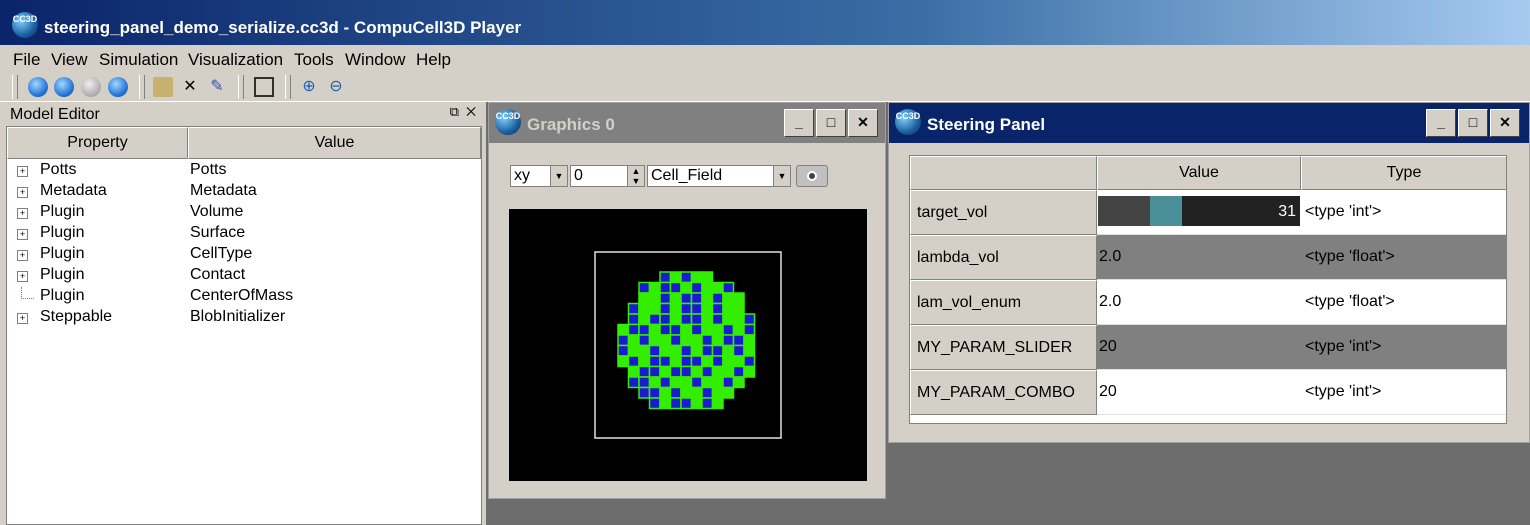 The image size is (1530, 525). I want to click on tree-row: Plugin CenterOfMass, so click(244, 297).